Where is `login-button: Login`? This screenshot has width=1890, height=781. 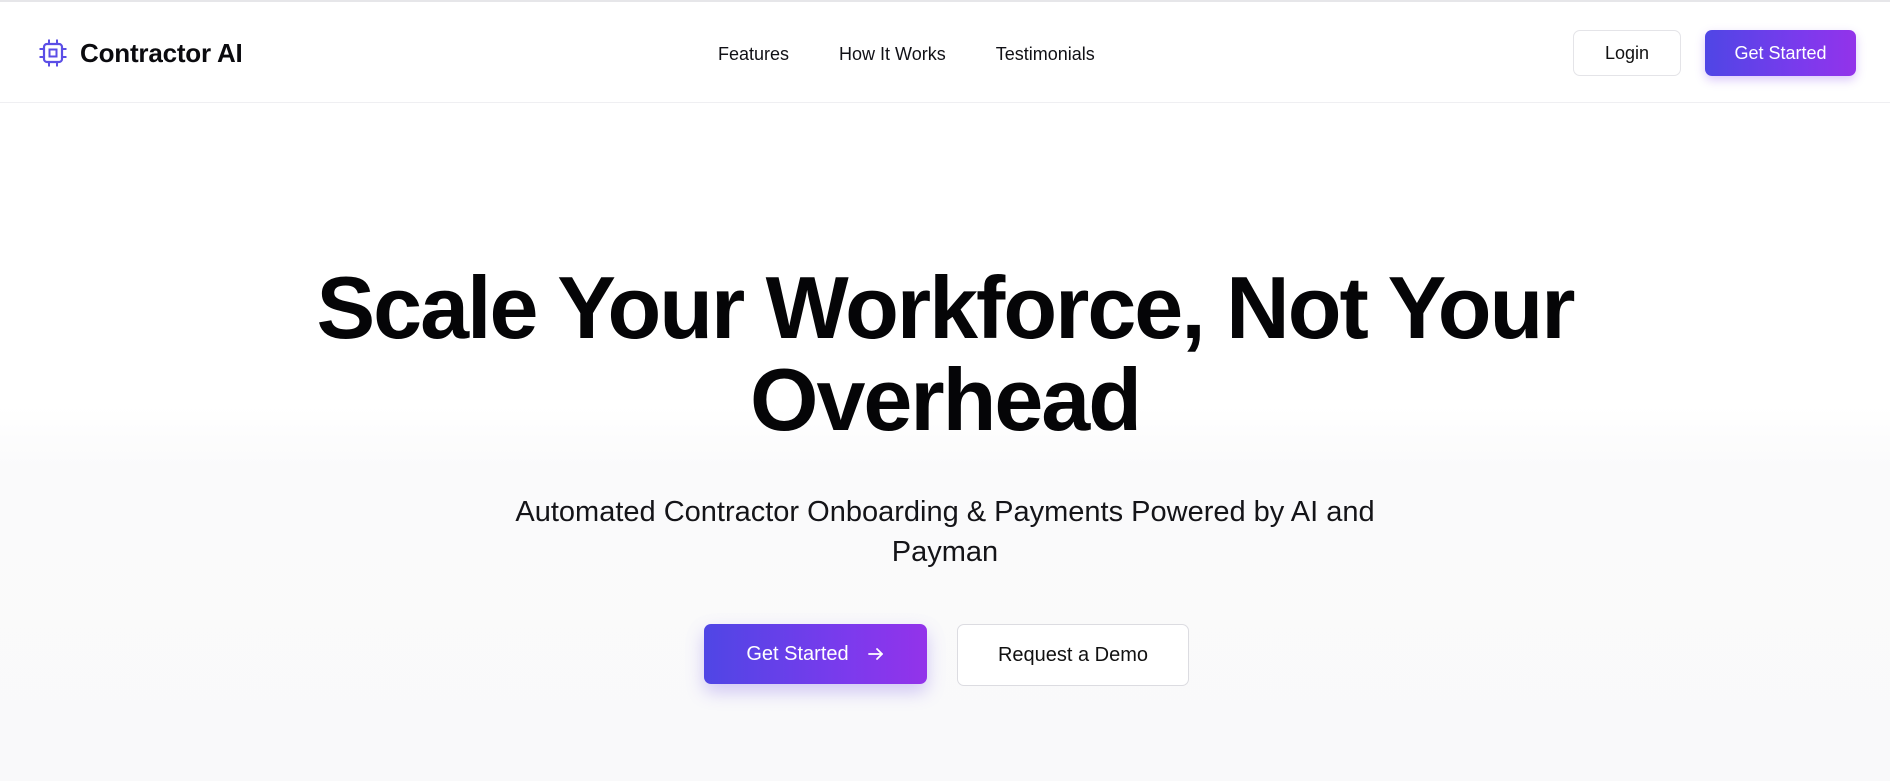 login-button: Login is located at coordinates (1627, 53).